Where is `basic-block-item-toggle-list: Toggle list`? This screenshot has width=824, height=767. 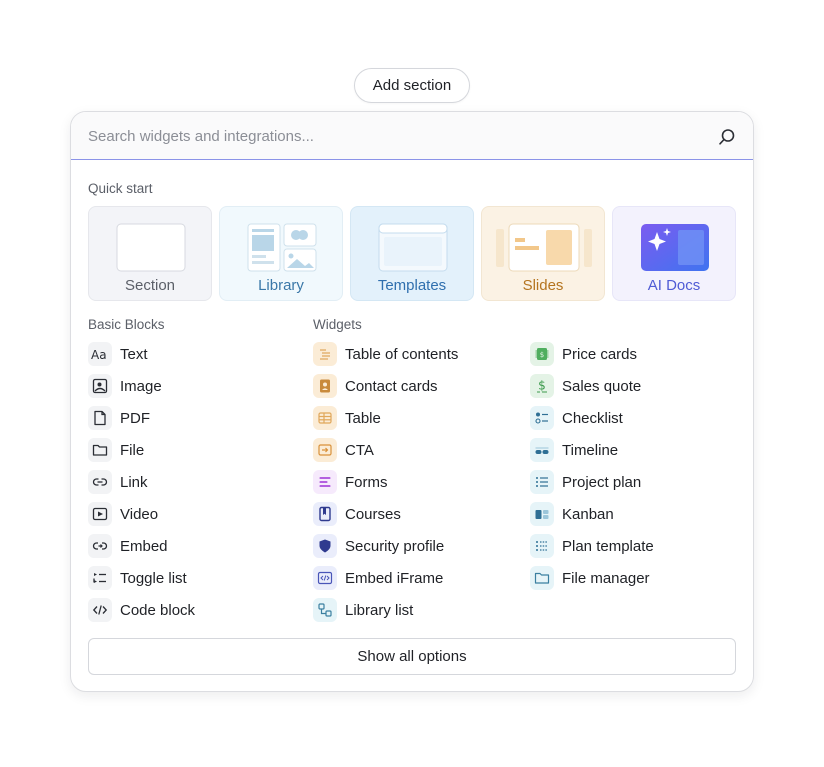 basic-block-item-toggle-list: Toggle list is located at coordinates (137, 578).